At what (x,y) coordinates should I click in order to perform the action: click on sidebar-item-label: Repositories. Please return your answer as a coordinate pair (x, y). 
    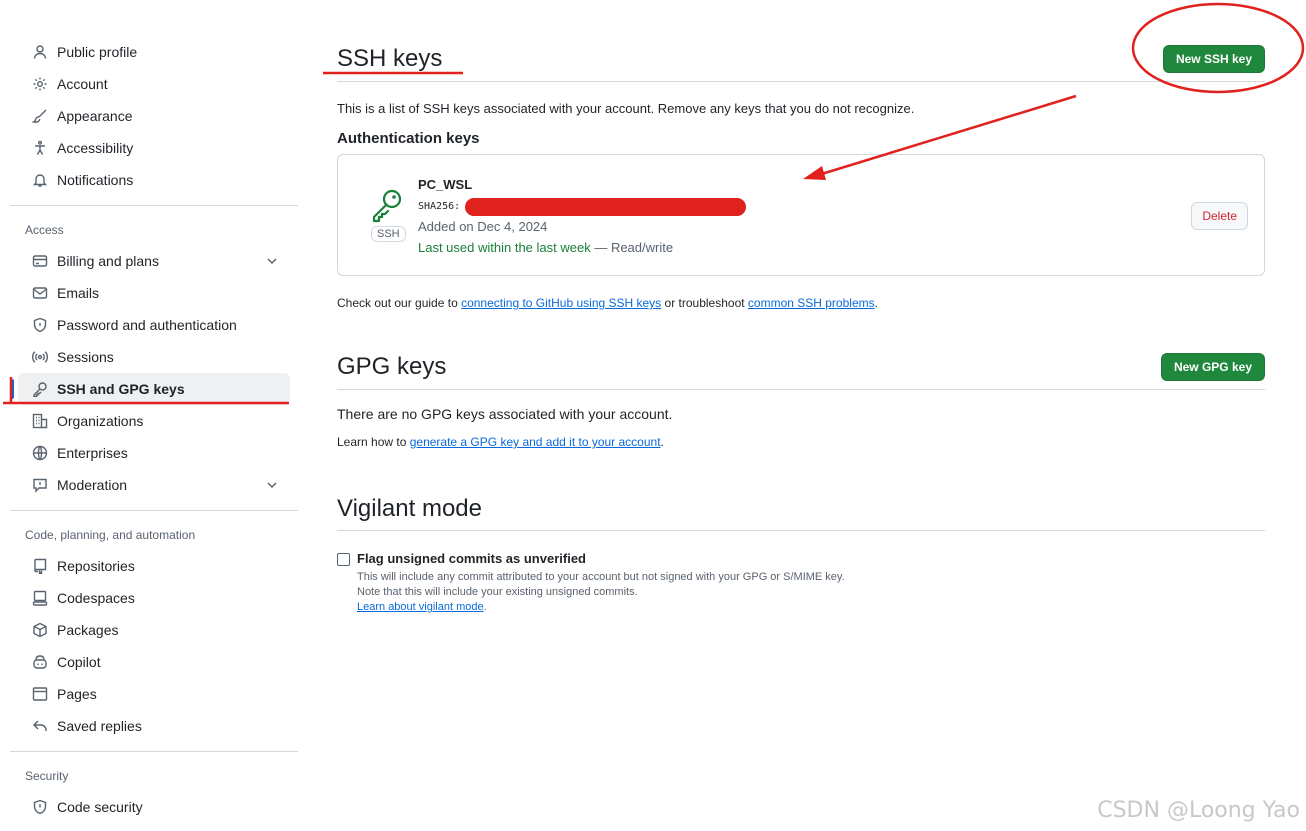
    Looking at the image, I should click on (96, 566).